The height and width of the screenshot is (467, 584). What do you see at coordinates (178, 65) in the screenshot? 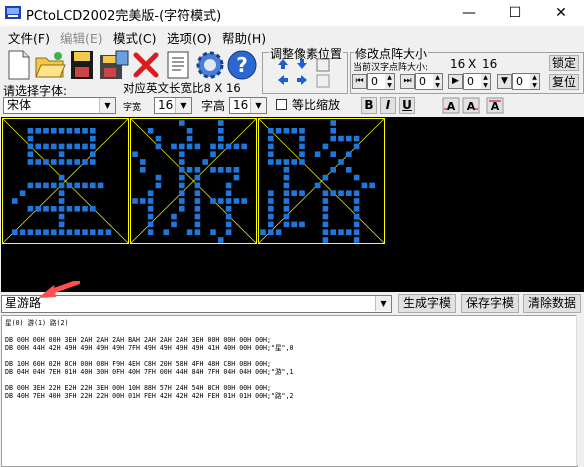
I see `document-icon` at bounding box center [178, 65].